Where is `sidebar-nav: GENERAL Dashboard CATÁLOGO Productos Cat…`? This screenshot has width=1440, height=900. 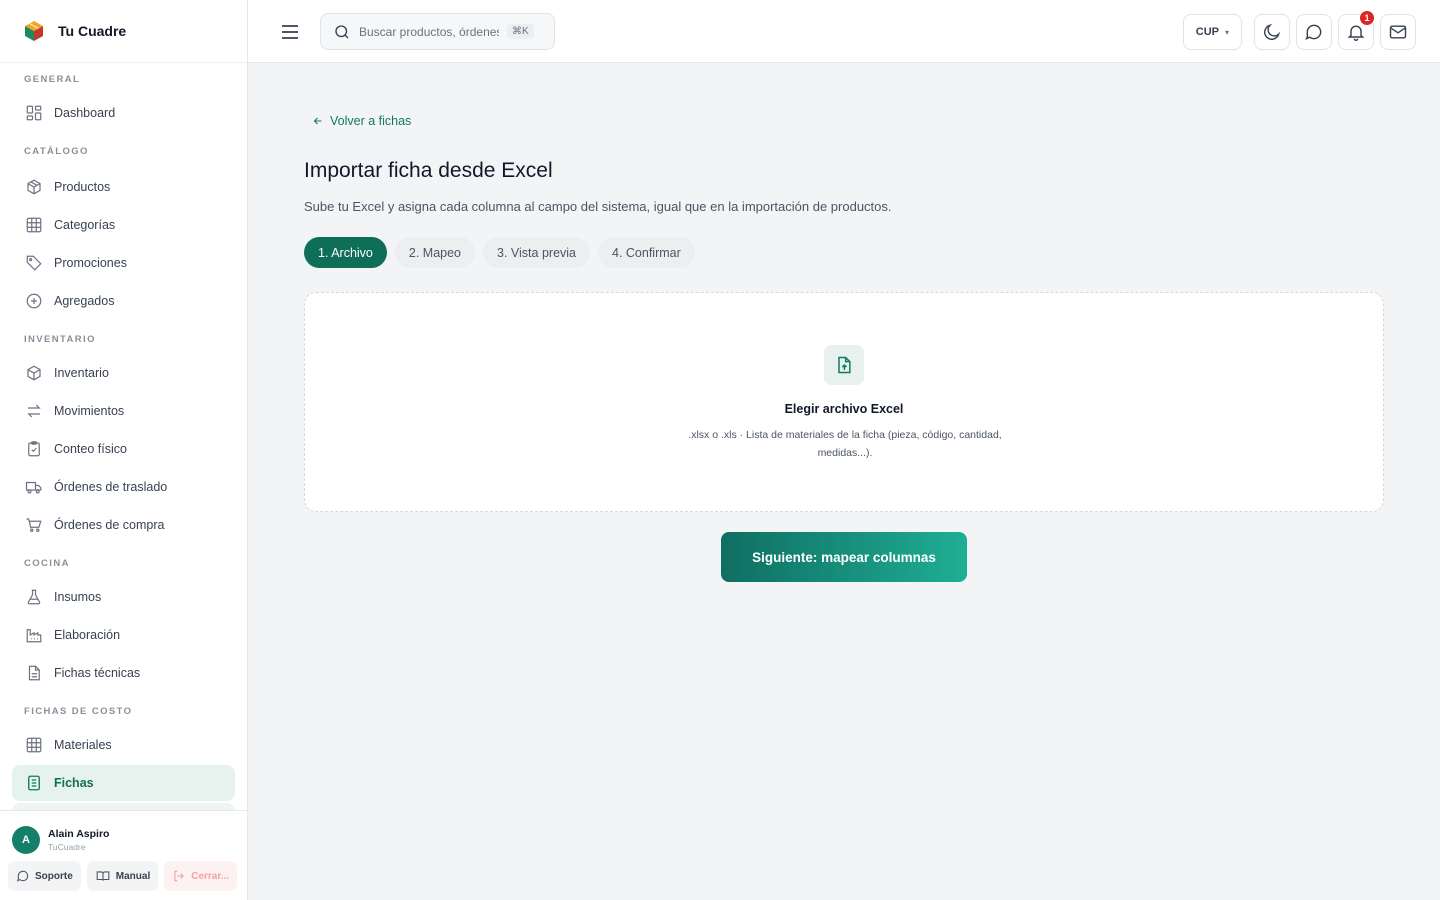 sidebar-nav: GENERAL Dashboard CATÁLOGO Productos Cat… is located at coordinates (123, 443).